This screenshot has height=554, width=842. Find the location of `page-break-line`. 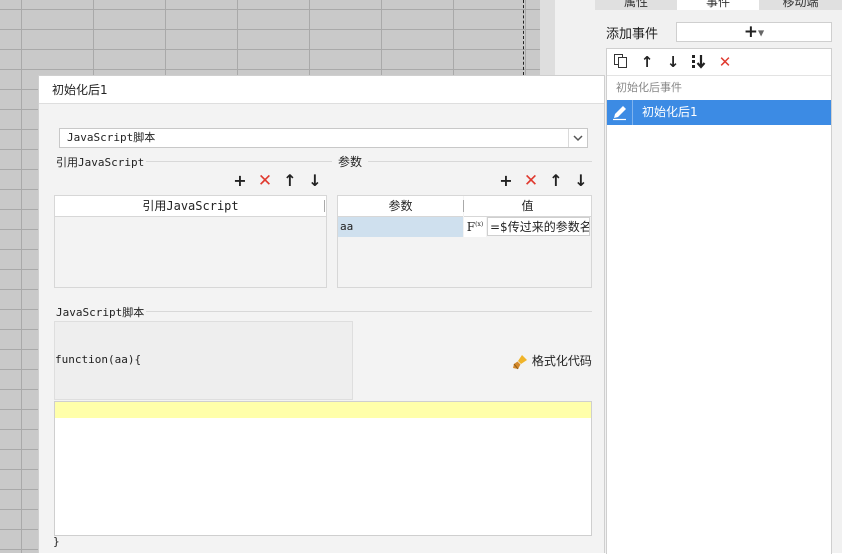

page-break-line is located at coordinates (523, 37).